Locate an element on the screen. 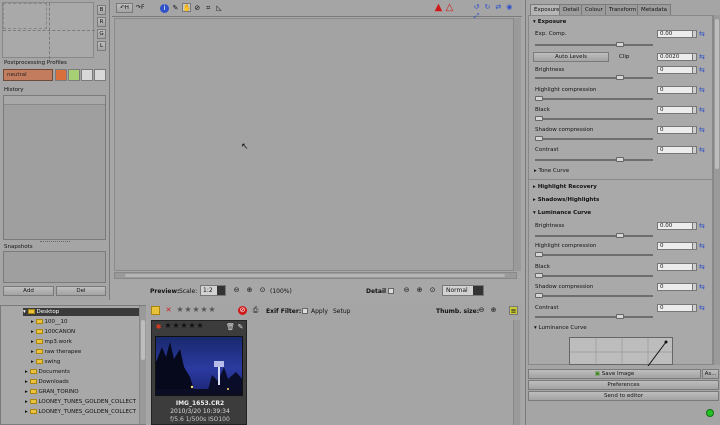 The width and height of the screenshot is (720, 425). snapshot-add-button: Add is located at coordinates (28, 291).